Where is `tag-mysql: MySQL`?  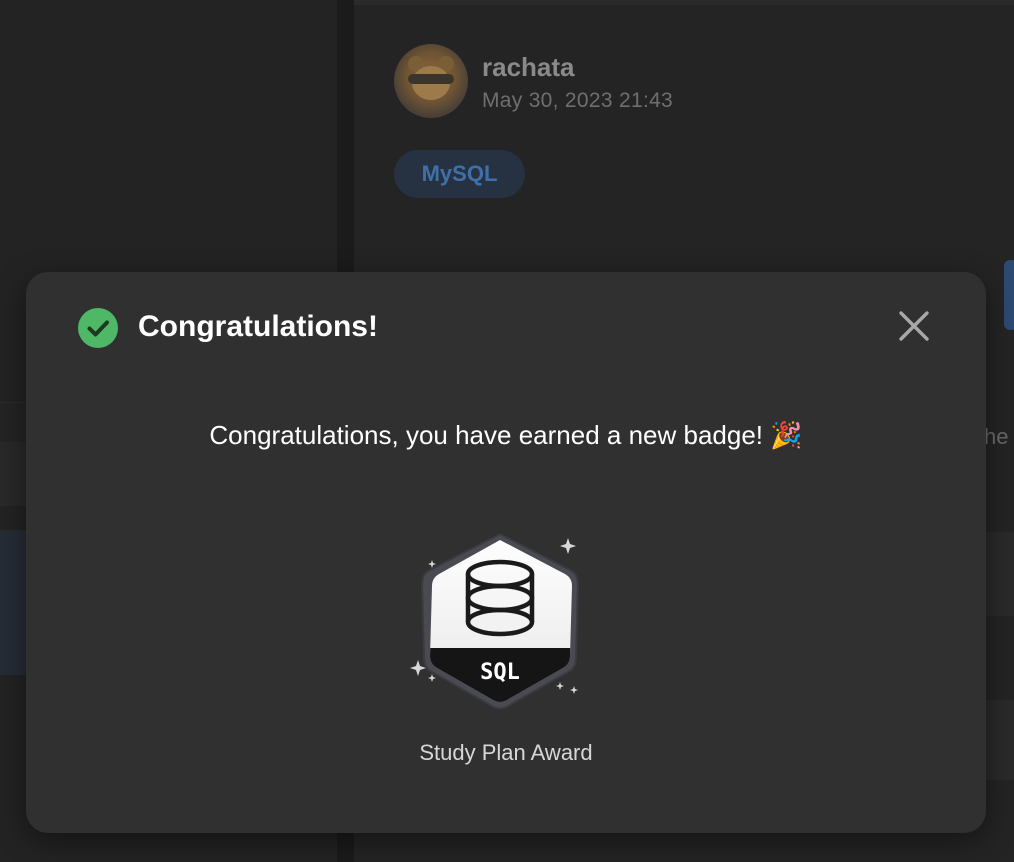 tag-mysql: MySQL is located at coordinates (459, 174).